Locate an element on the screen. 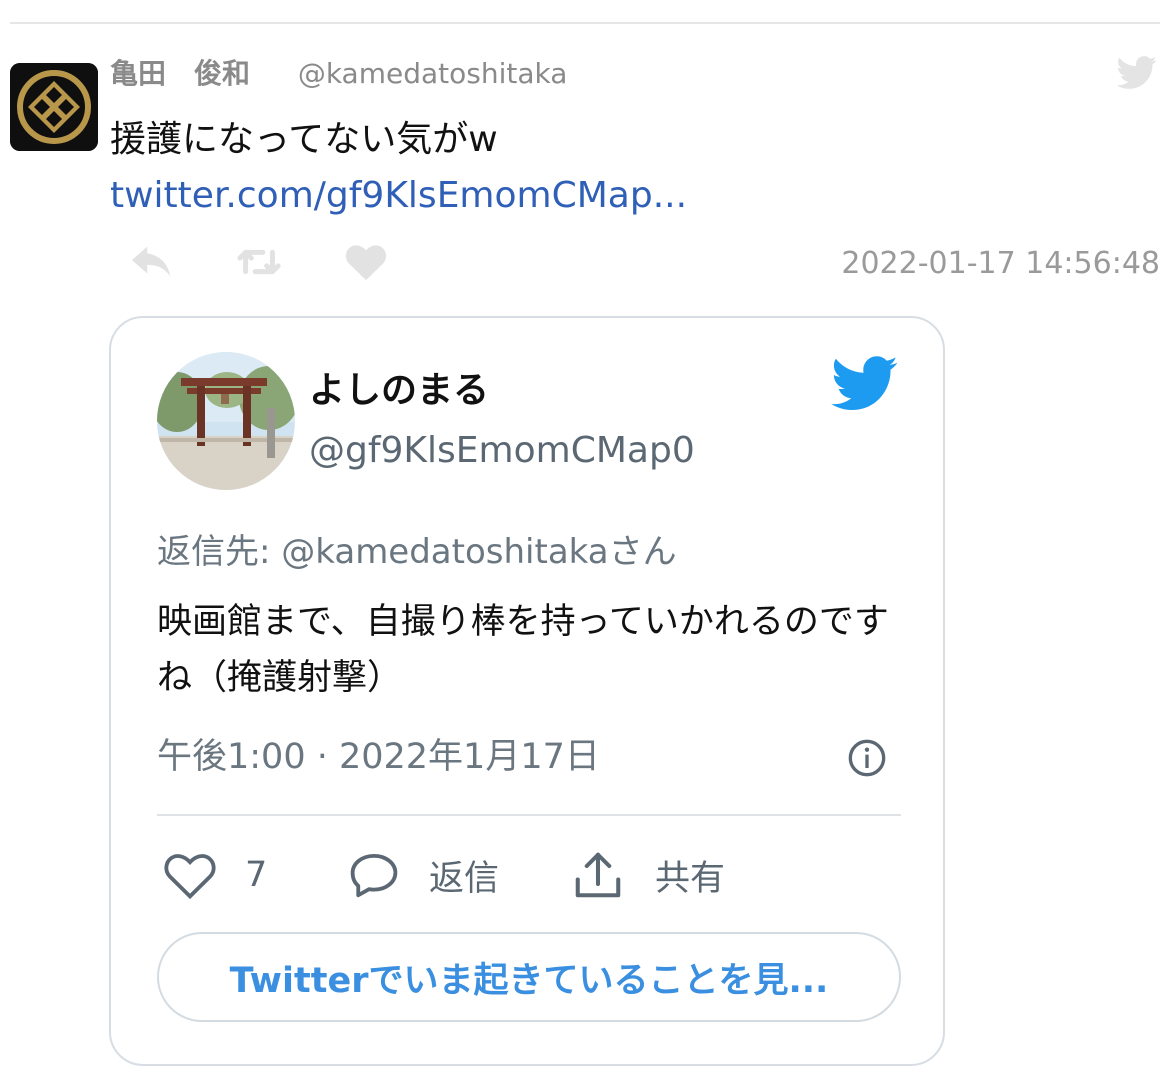  embed-share-button: 共有 is located at coordinates (648, 875).